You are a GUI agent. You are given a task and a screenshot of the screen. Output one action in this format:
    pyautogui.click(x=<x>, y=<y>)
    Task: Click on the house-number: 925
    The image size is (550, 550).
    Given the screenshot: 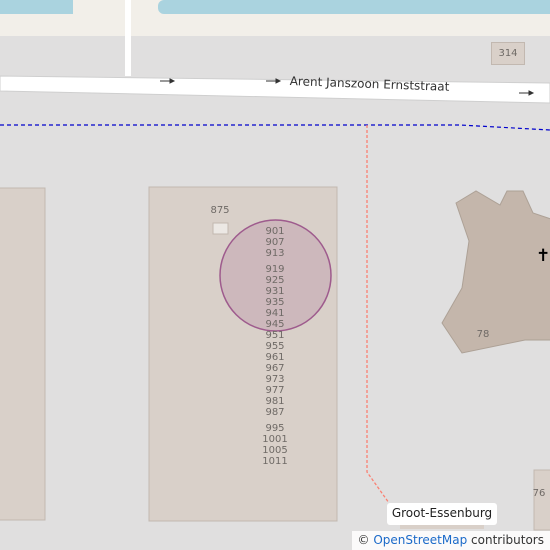 What is the action you would take?
    pyautogui.click(x=275, y=280)
    